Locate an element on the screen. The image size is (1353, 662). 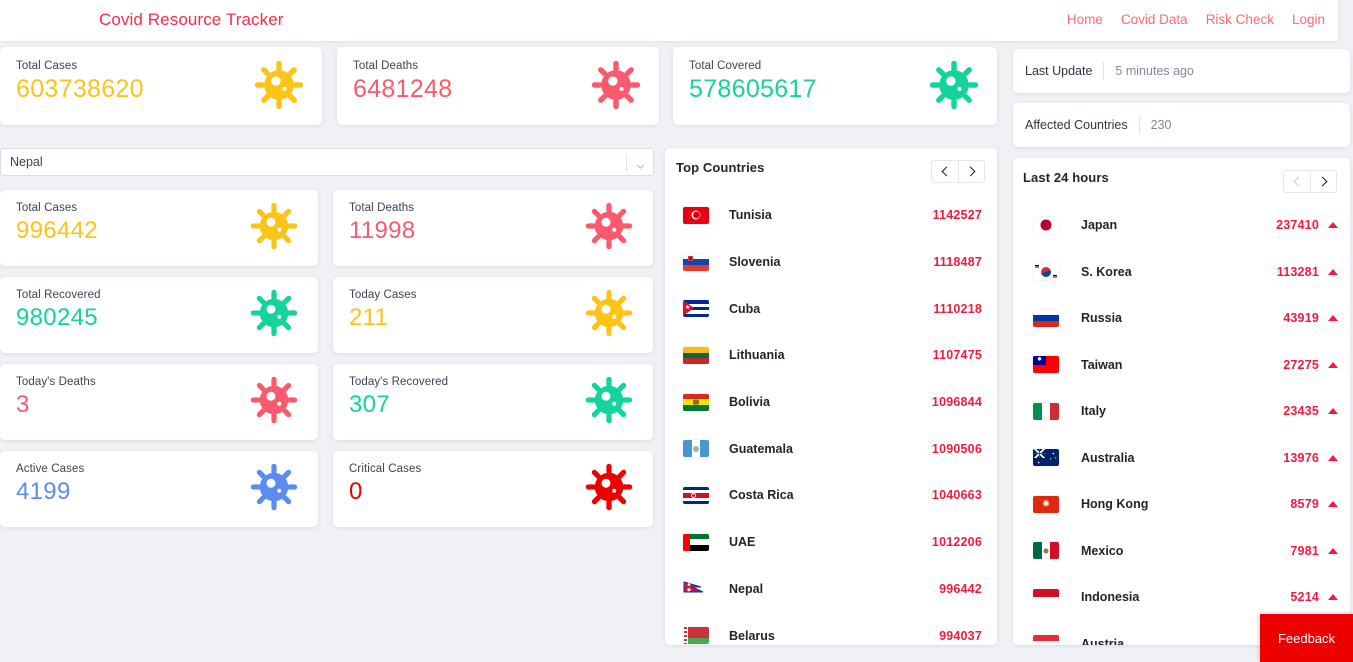
flag-taiwan: ✸ is located at coordinates (1046, 365).